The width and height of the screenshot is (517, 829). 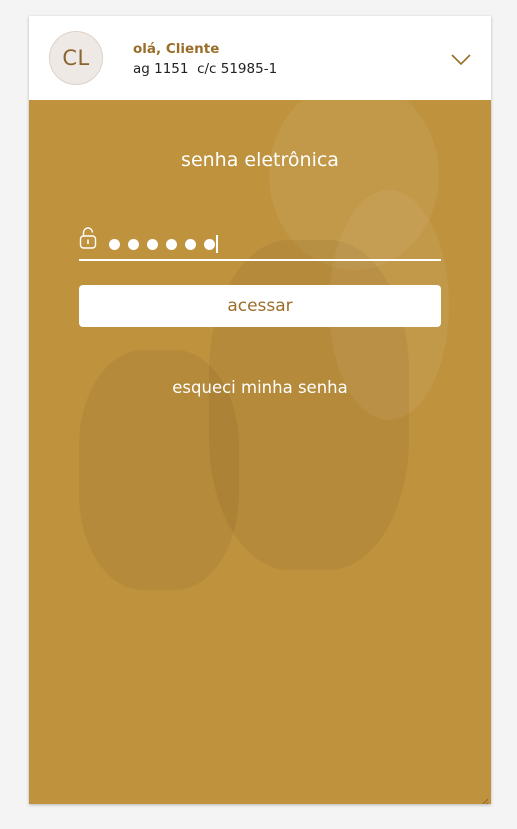 I want to click on account-header: CL olá, Cliente ag 1151 c/c 51985-1, so click(x=260, y=58).